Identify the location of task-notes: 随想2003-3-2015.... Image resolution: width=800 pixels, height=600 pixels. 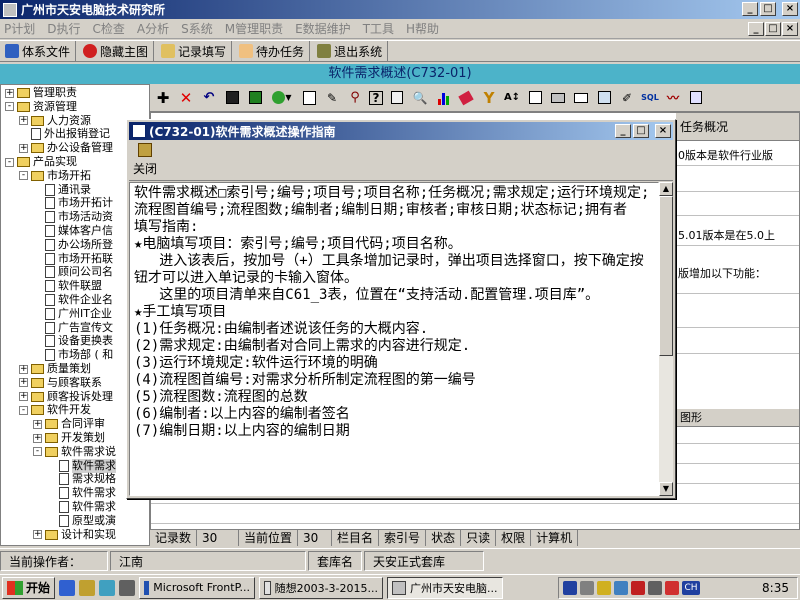
(321, 587).